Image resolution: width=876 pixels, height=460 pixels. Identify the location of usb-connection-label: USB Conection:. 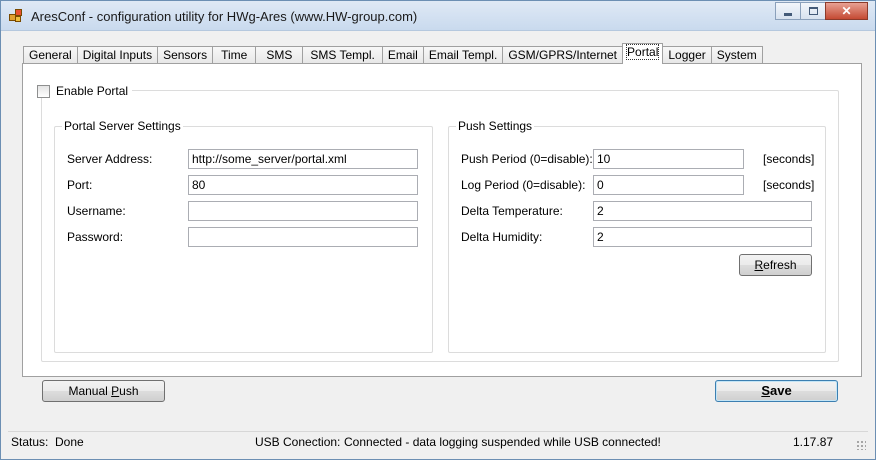
(298, 442).